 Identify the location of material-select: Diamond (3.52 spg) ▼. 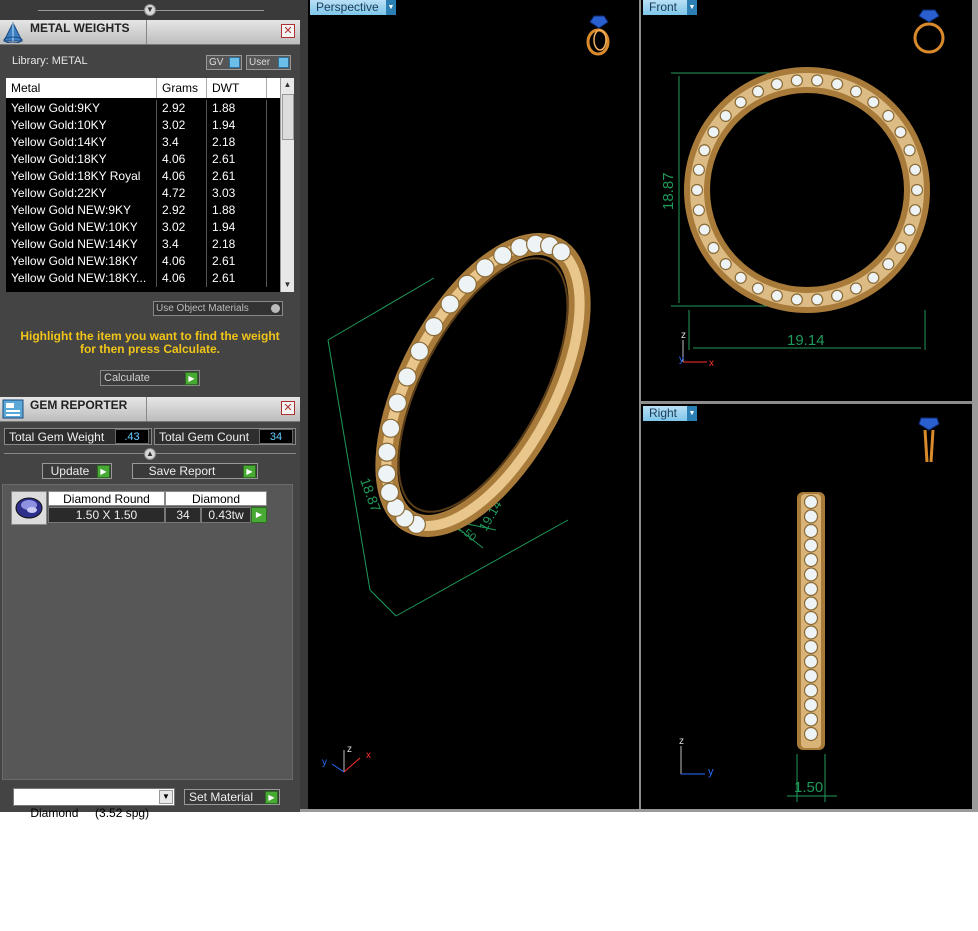
(94, 804).